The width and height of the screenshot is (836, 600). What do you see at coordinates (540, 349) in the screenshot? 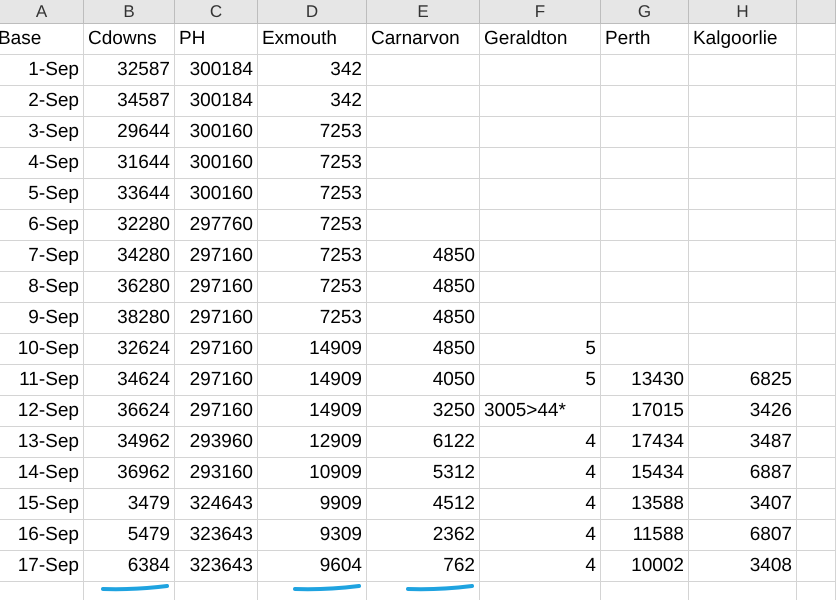
I see `table-cell: 5` at bounding box center [540, 349].